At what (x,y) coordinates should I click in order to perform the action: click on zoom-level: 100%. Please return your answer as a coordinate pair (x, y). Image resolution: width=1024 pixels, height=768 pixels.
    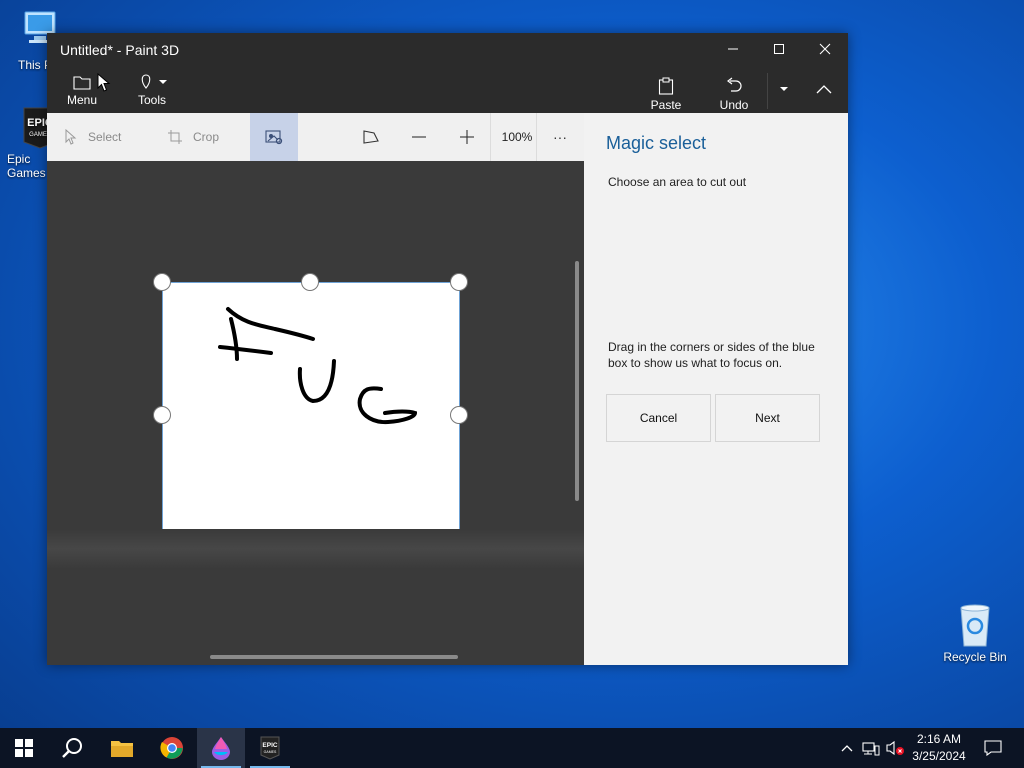
    Looking at the image, I should click on (517, 137).